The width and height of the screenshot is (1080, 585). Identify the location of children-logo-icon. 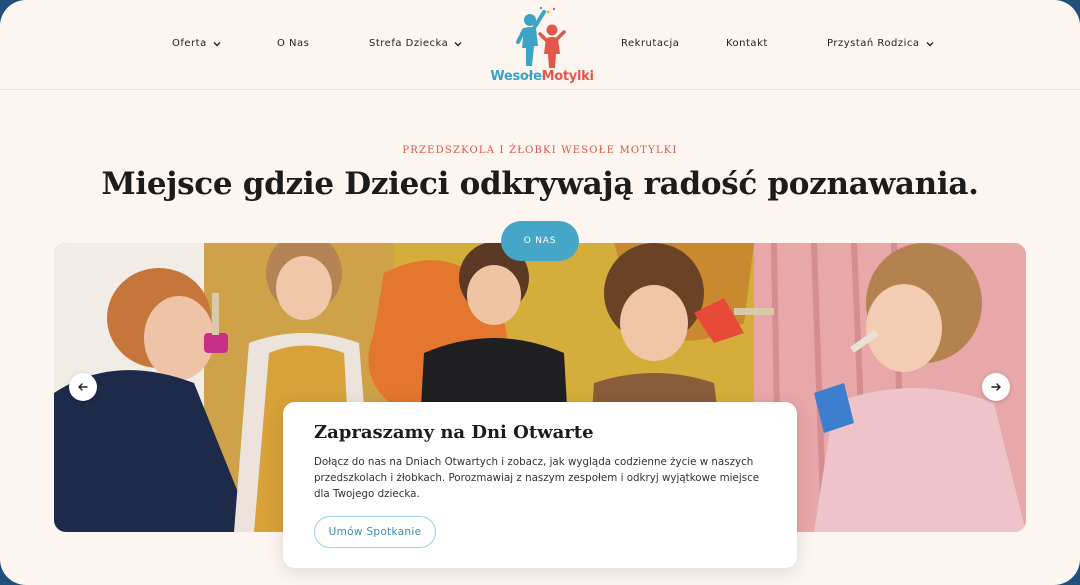
(541, 37).